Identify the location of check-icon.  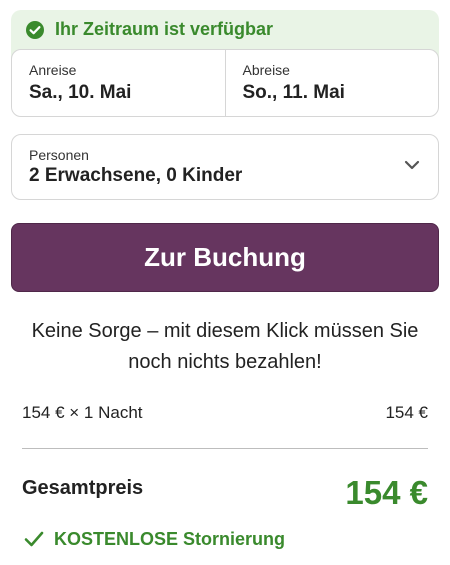
(34, 539).